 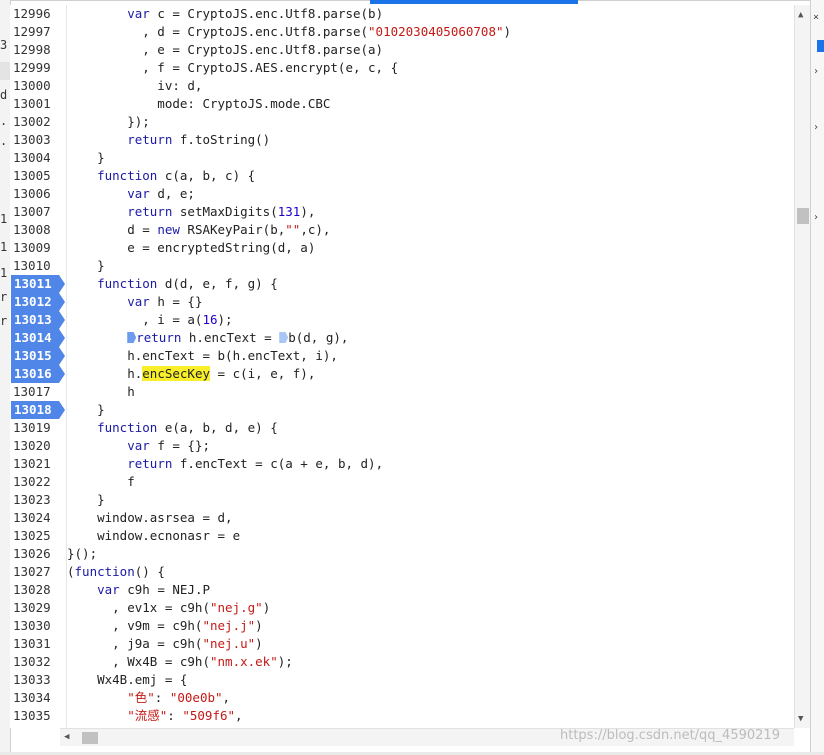 What do you see at coordinates (38, 320) in the screenshot?
I see `breakpoint-line-number: 13013` at bounding box center [38, 320].